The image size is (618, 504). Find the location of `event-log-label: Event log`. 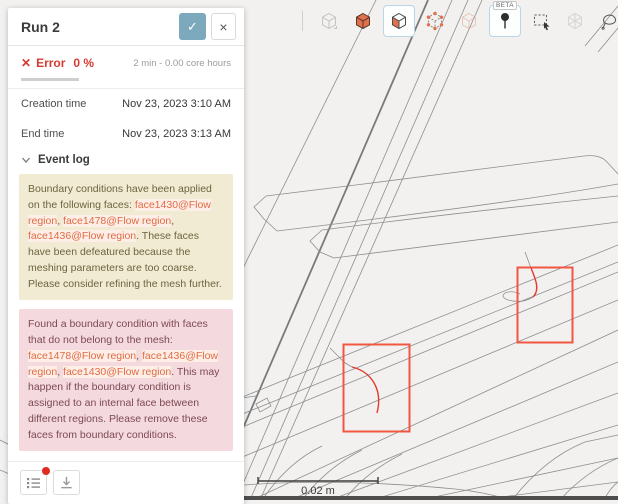

event-log-label: Event log is located at coordinates (64, 160).